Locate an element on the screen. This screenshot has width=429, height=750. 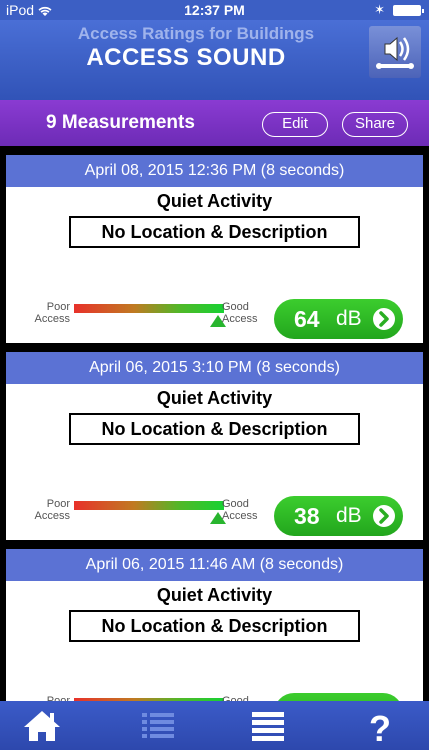
tab-list is located at coordinates (158, 726).